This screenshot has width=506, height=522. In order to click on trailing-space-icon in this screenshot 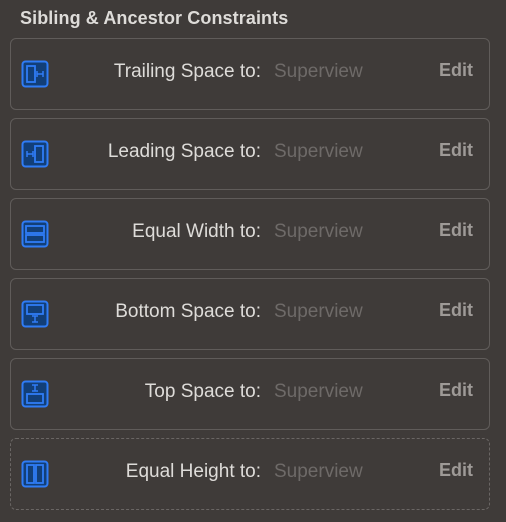, I will do `click(35, 74)`.